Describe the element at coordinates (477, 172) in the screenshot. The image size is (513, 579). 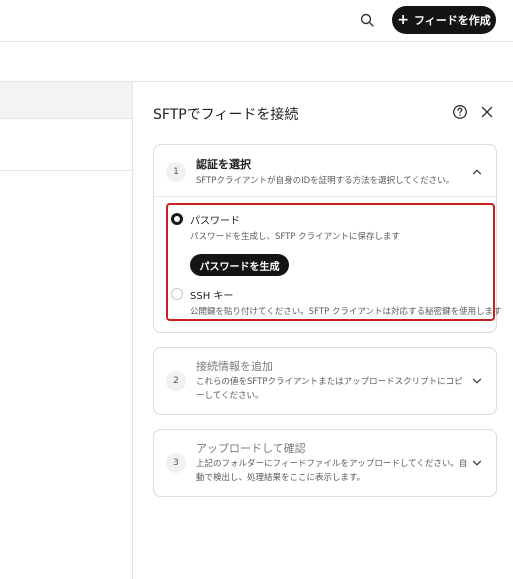
I see `chevron-up-icon` at that location.